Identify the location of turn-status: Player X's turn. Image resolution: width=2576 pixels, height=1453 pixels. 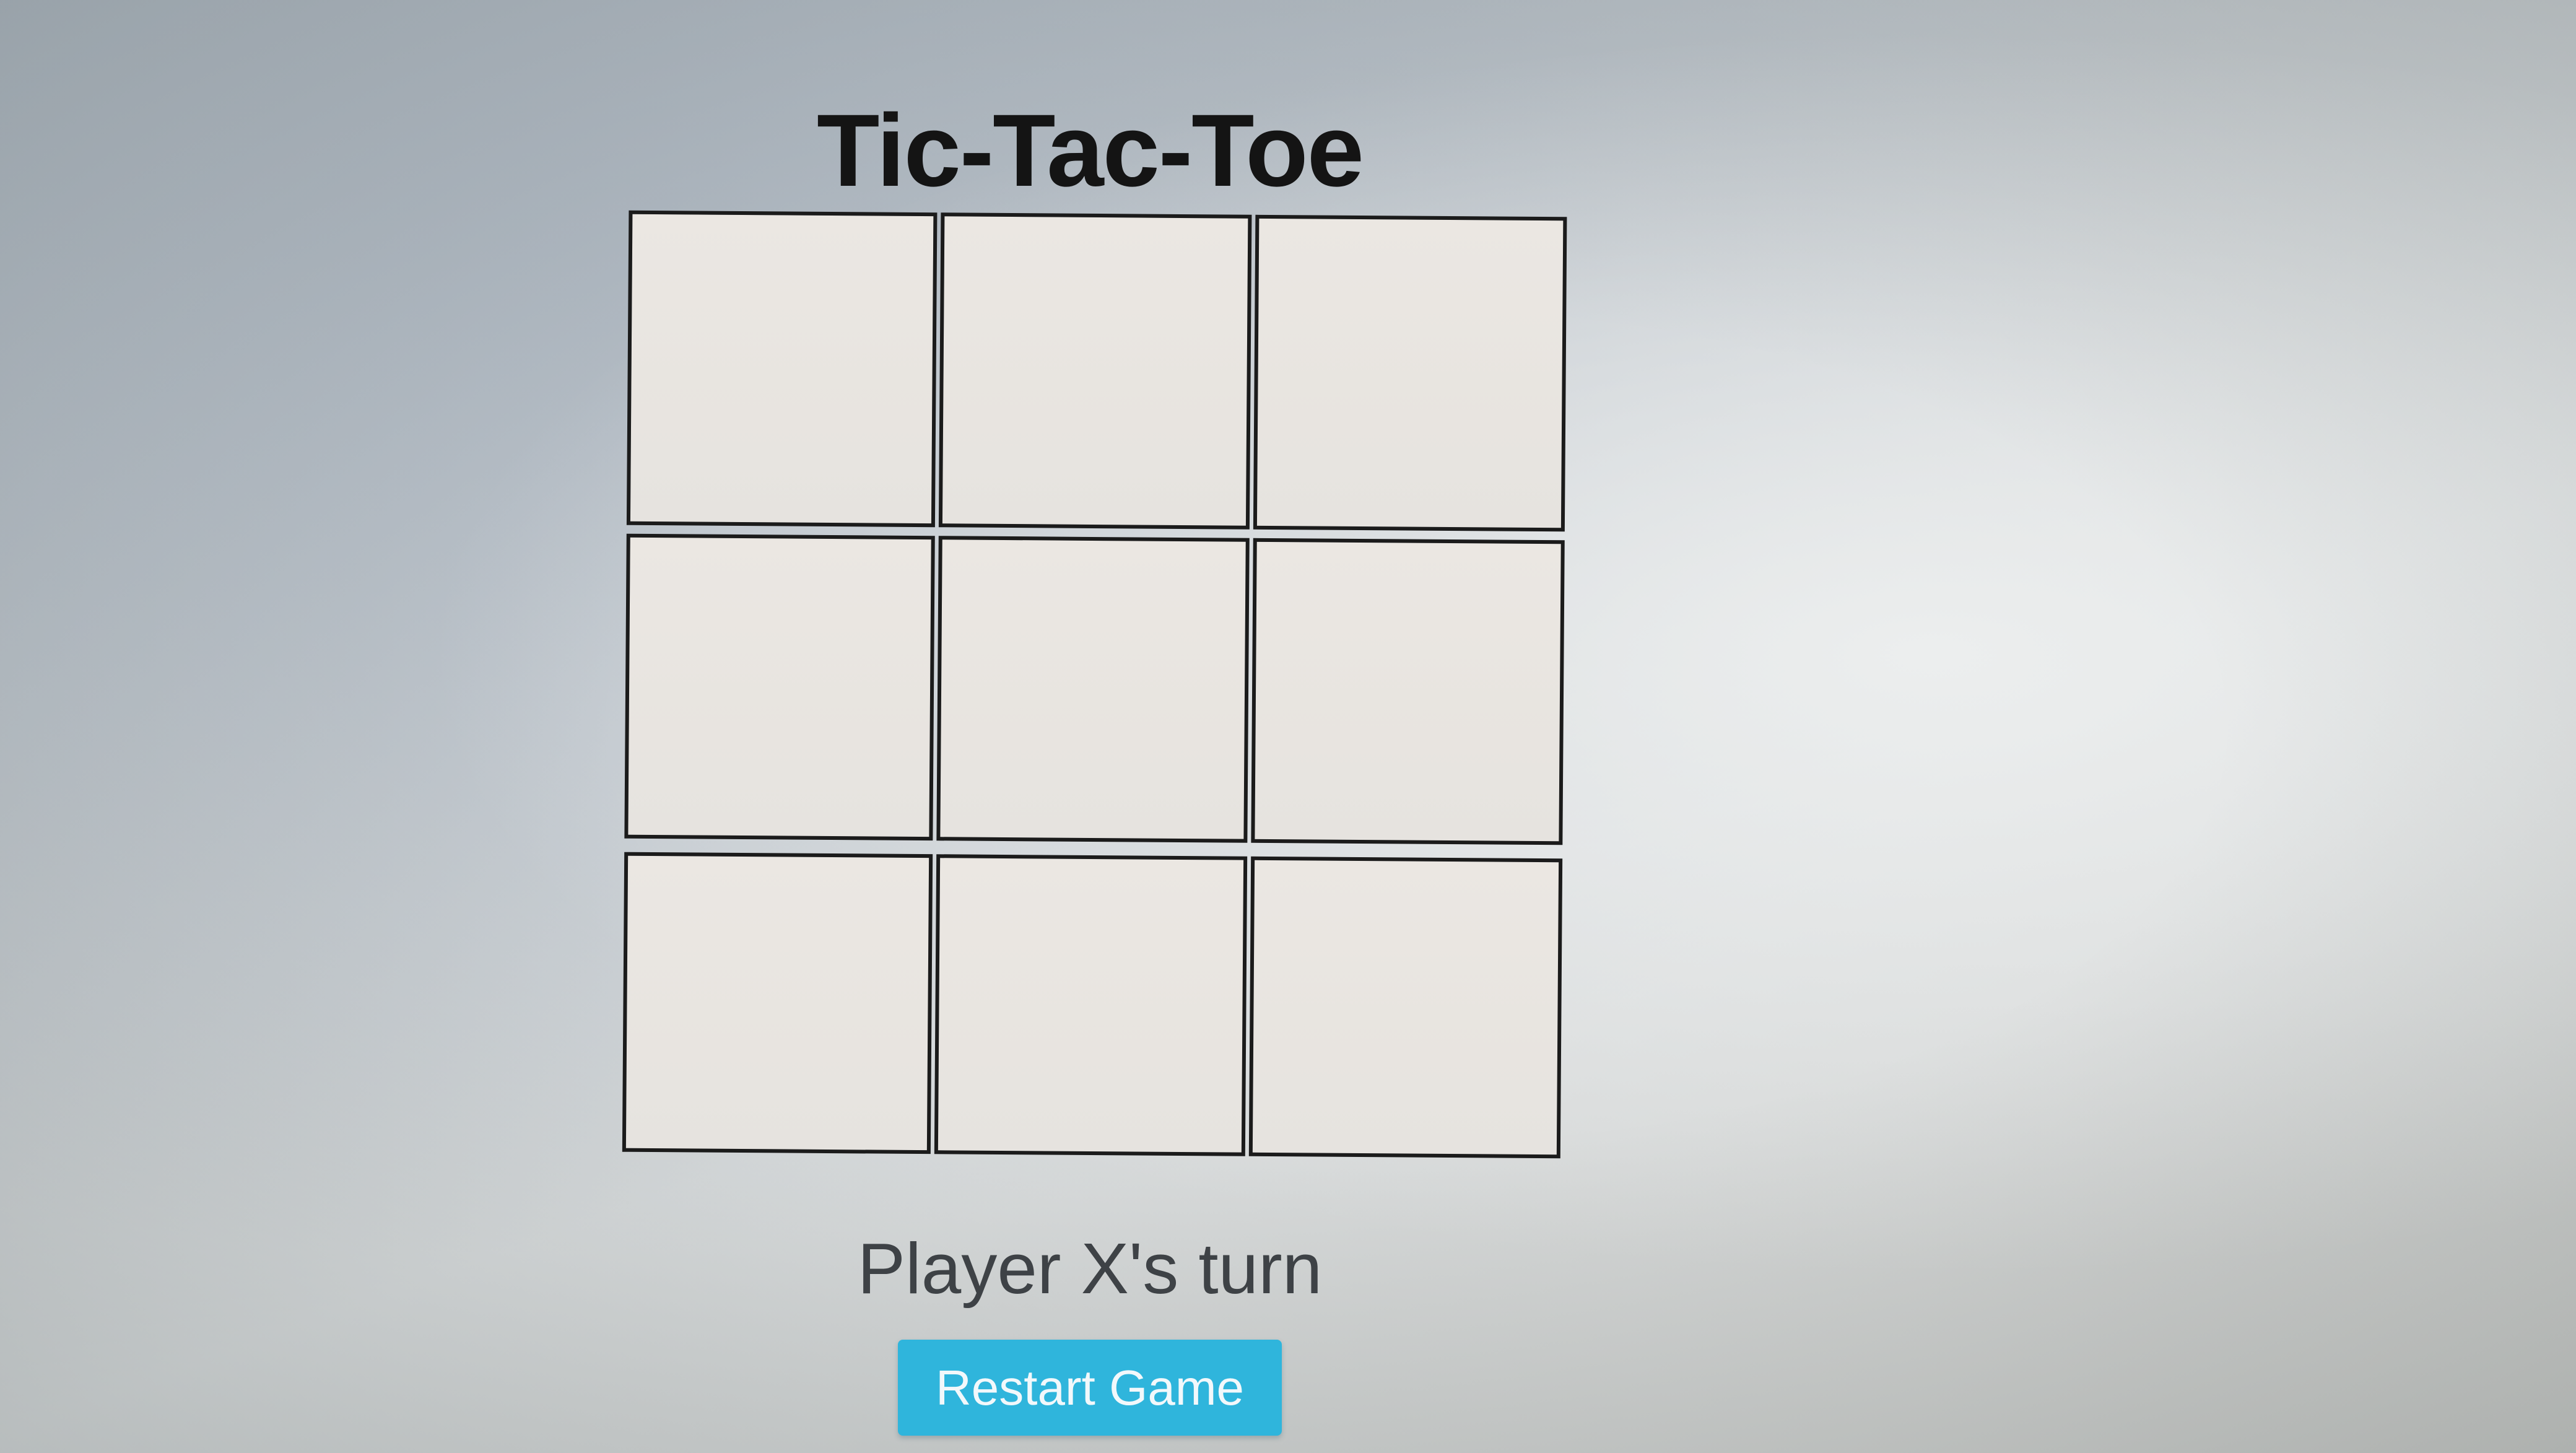
(1090, 1268).